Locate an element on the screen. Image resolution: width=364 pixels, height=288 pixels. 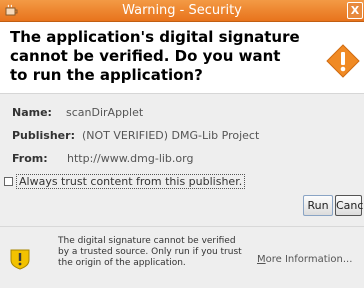
name-label: Name: is located at coordinates (32, 112).